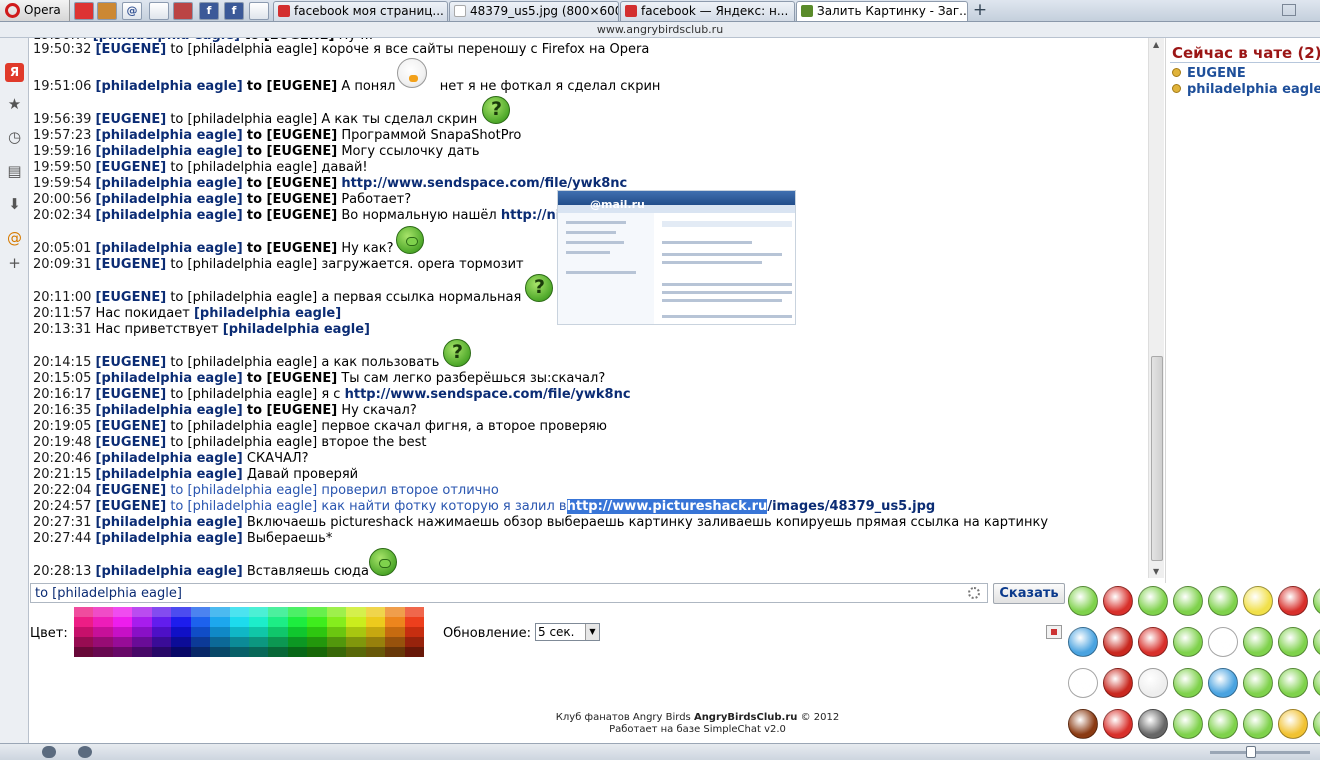 The image size is (1320, 760). What do you see at coordinates (183, 11) in the screenshot?
I see `pinned-tab-shop` at bounding box center [183, 11].